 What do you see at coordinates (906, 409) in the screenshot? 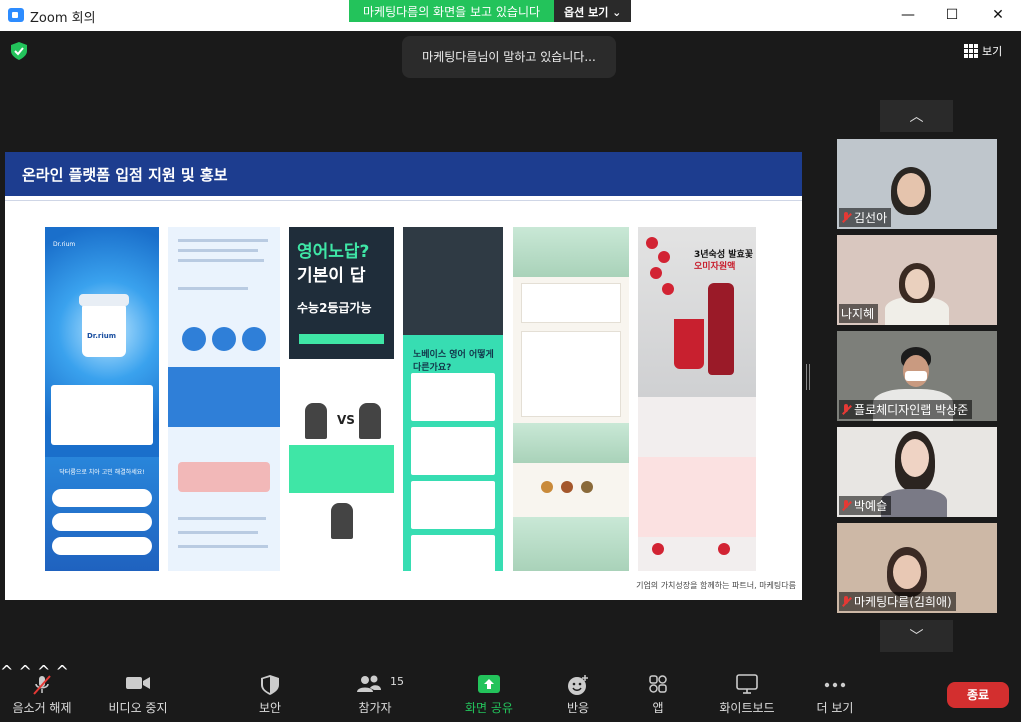
I see `participant-name-tag: 플로체디자인랩 박상준` at bounding box center [906, 409].